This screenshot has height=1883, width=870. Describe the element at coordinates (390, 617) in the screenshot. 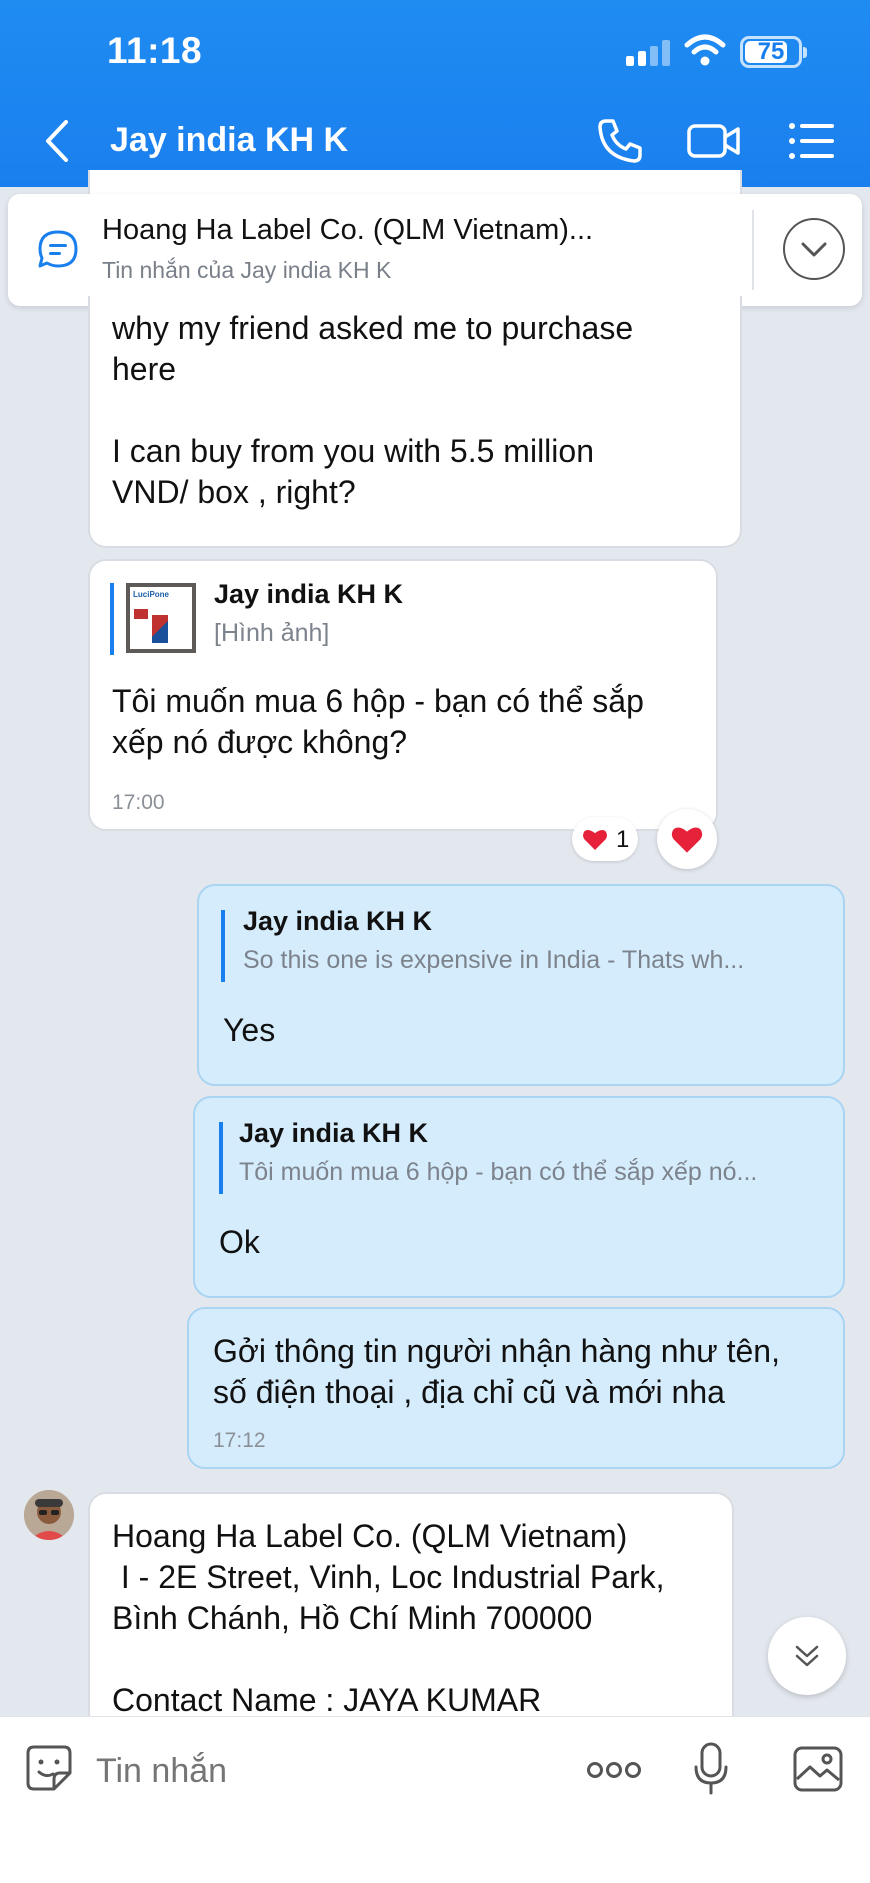

I see `quoted-message: LuciPone Jay india KH K [Hình ảnh]` at that location.